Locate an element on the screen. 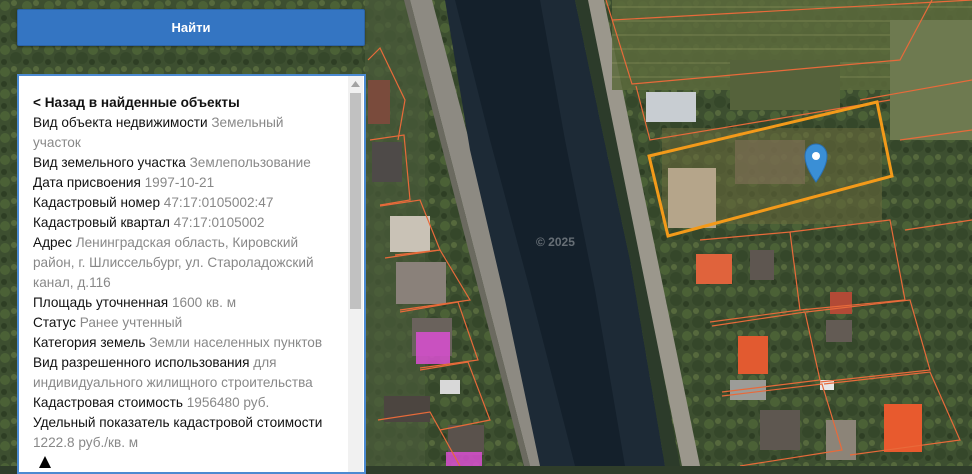  map-watermark: © 2025 is located at coordinates (555, 242).